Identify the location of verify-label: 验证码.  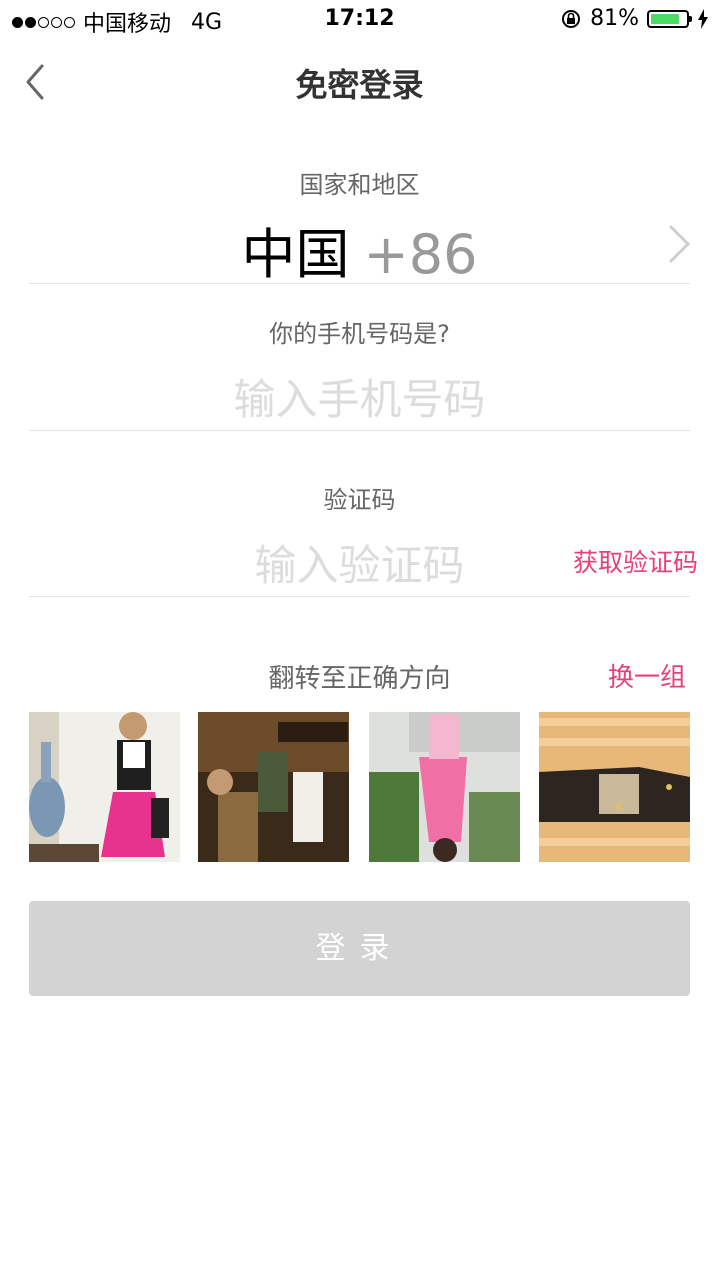
(359, 500).